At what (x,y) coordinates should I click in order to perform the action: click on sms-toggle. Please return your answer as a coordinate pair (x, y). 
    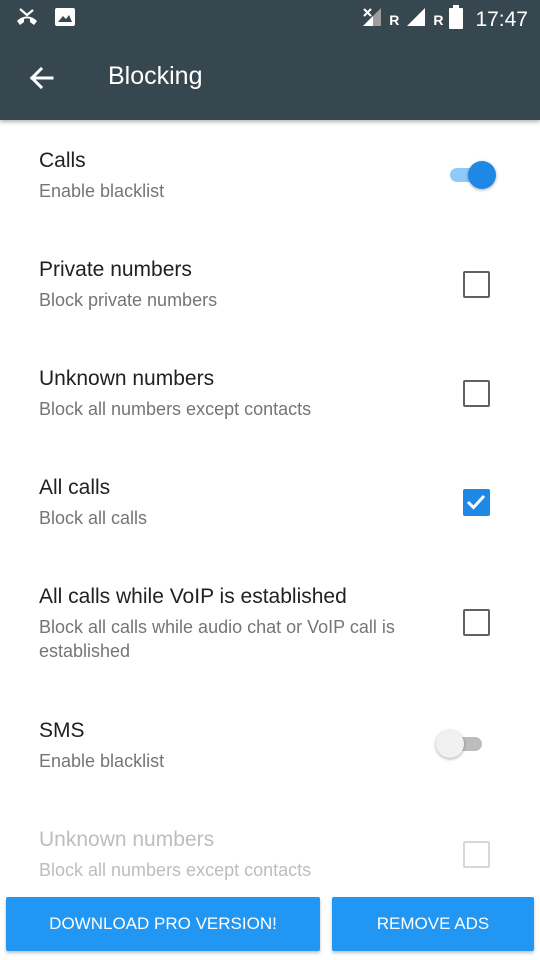
    Looking at the image, I should click on (460, 743).